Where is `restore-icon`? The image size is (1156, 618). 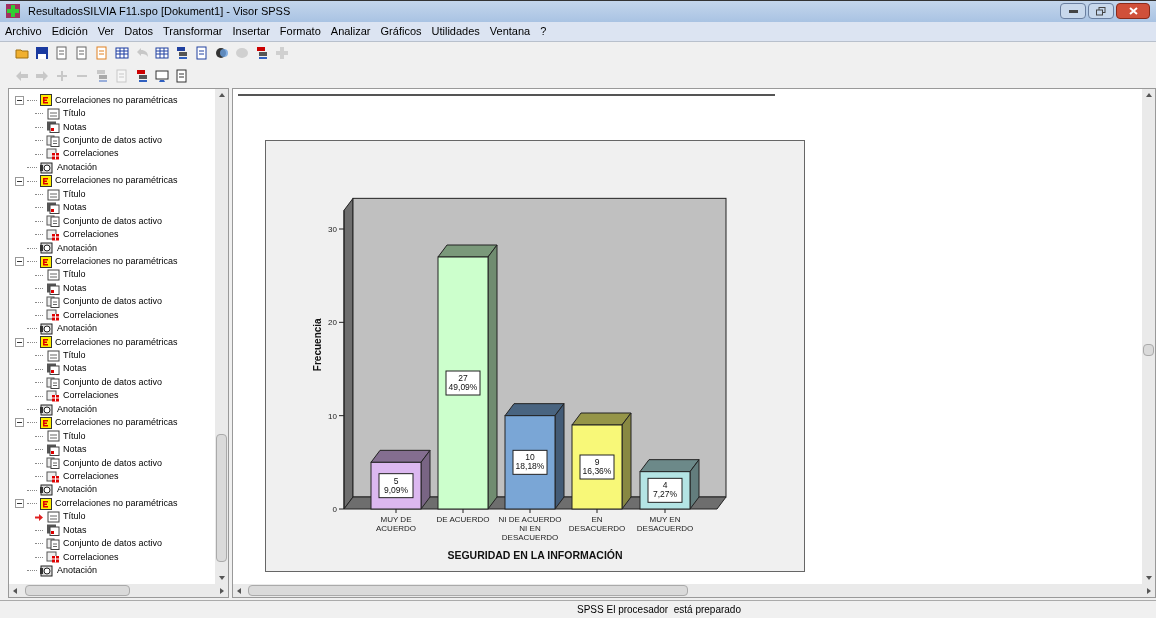 restore-icon is located at coordinates (1101, 11).